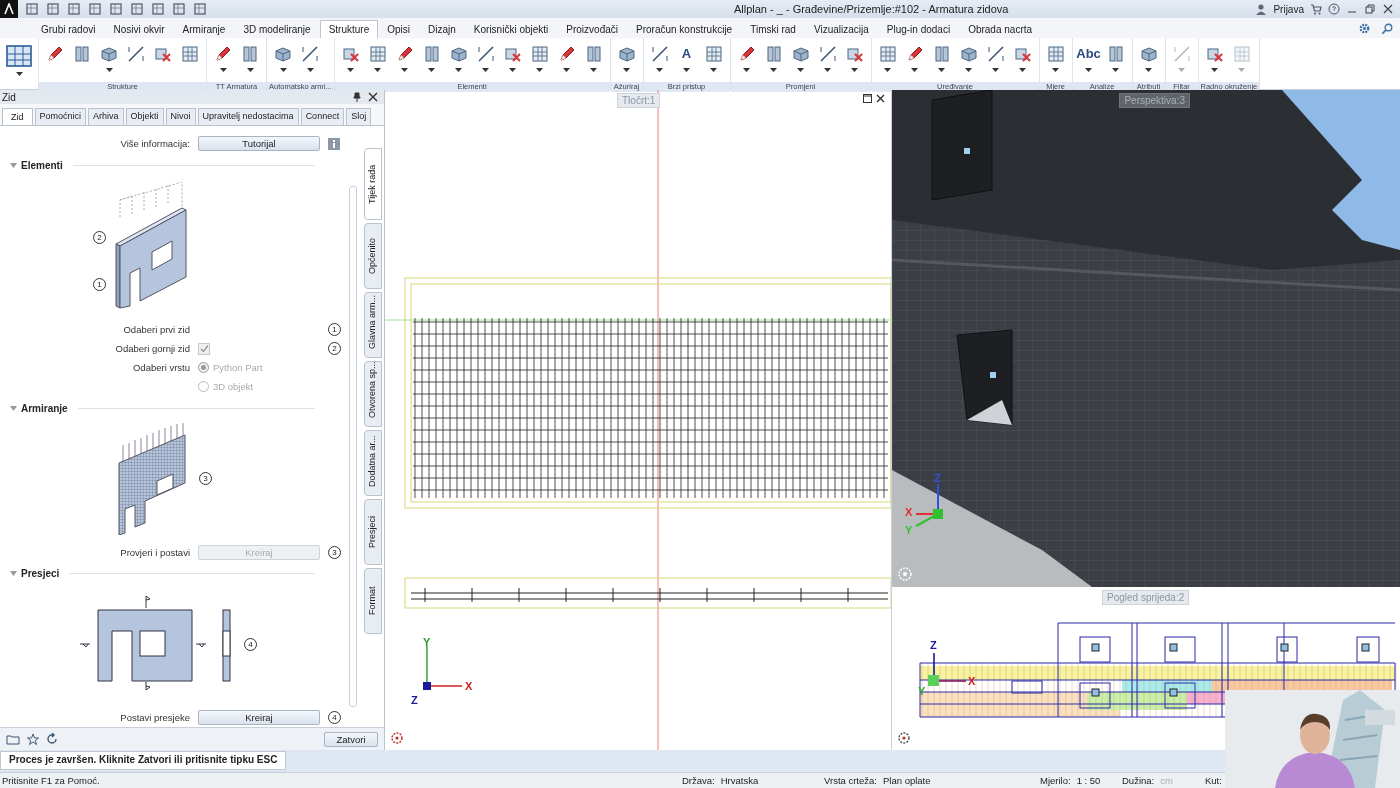 This screenshot has width=1400, height=788. What do you see at coordinates (19, 56) in the screenshot?
I see `building-icon` at bounding box center [19, 56].